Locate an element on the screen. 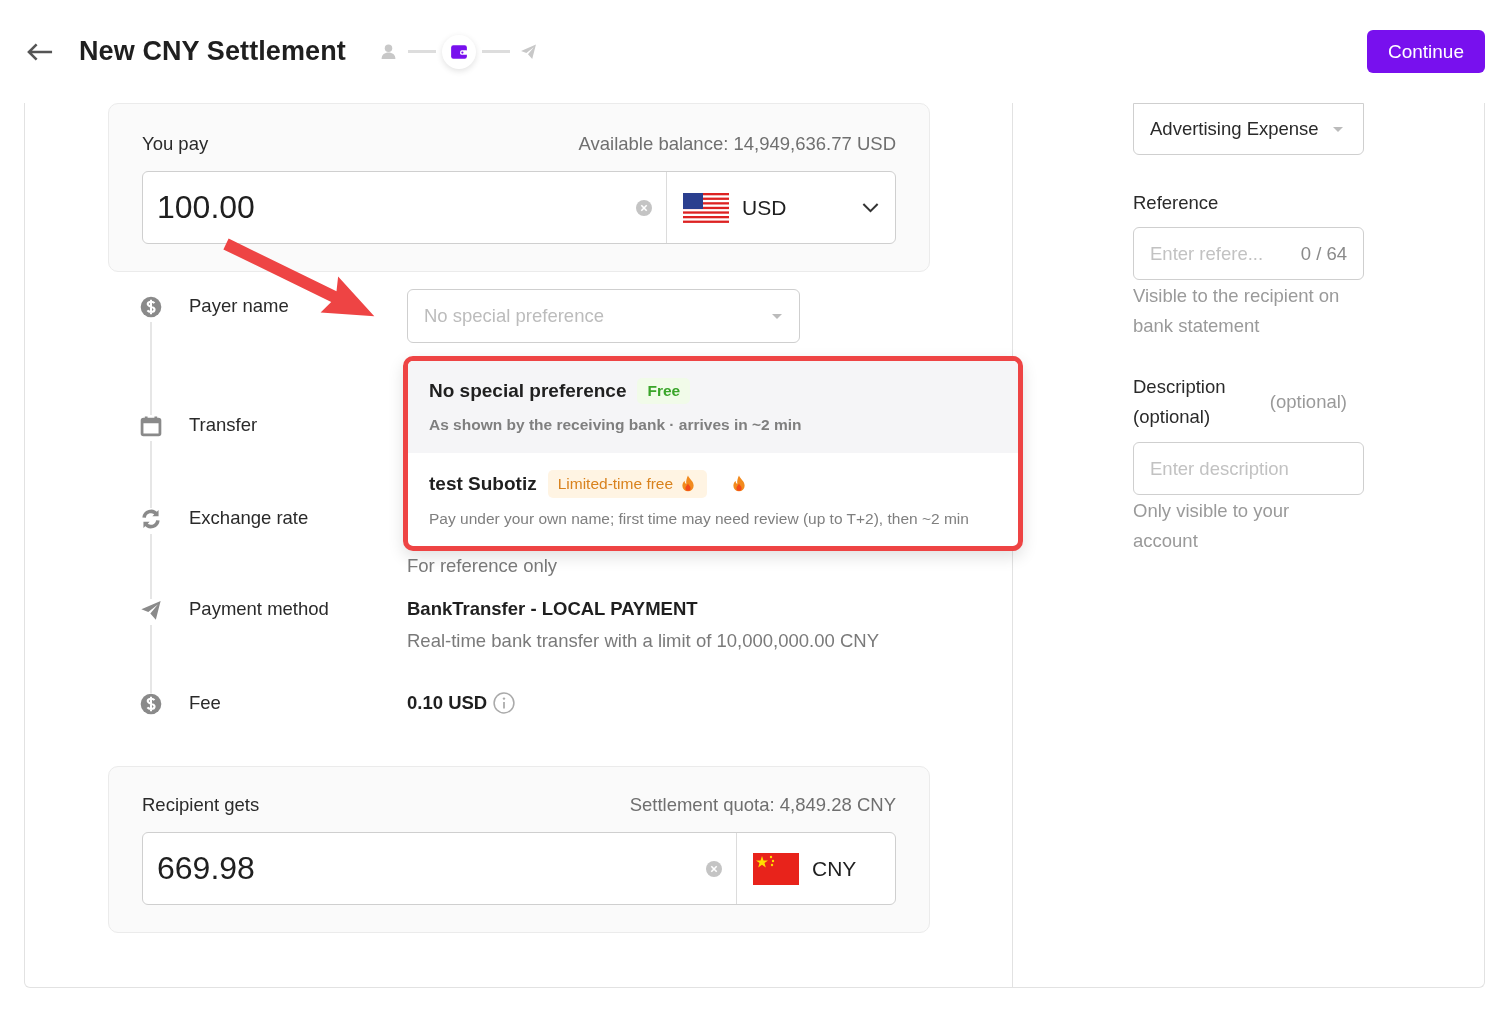  field-label: Payer name is located at coordinates (239, 306).